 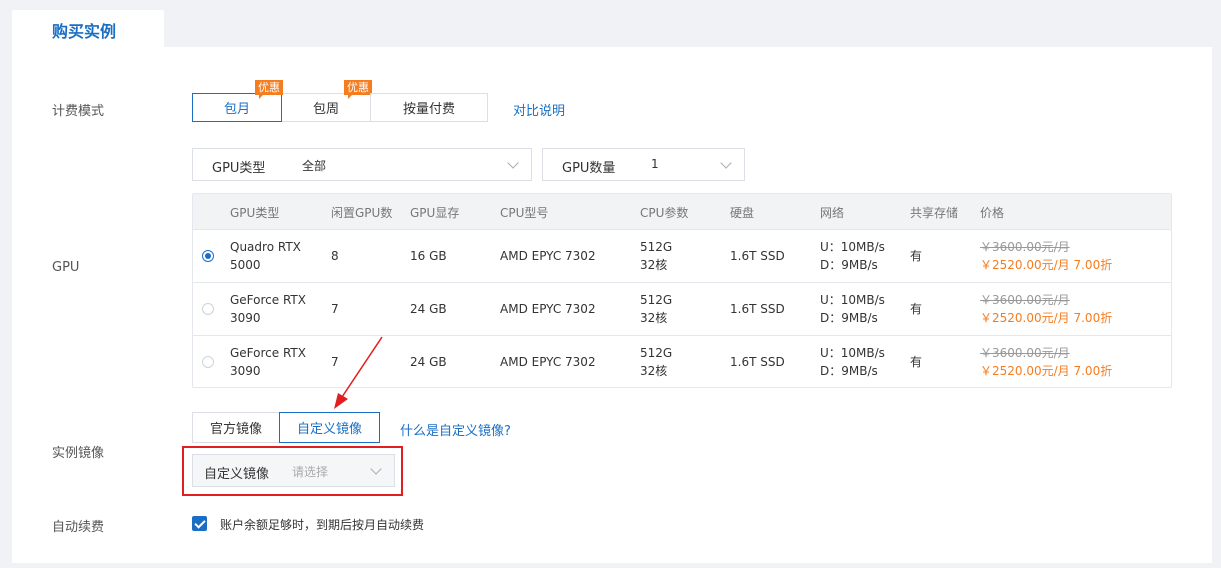 I want to click on image-option-official: 官方镜像, so click(x=236, y=427).